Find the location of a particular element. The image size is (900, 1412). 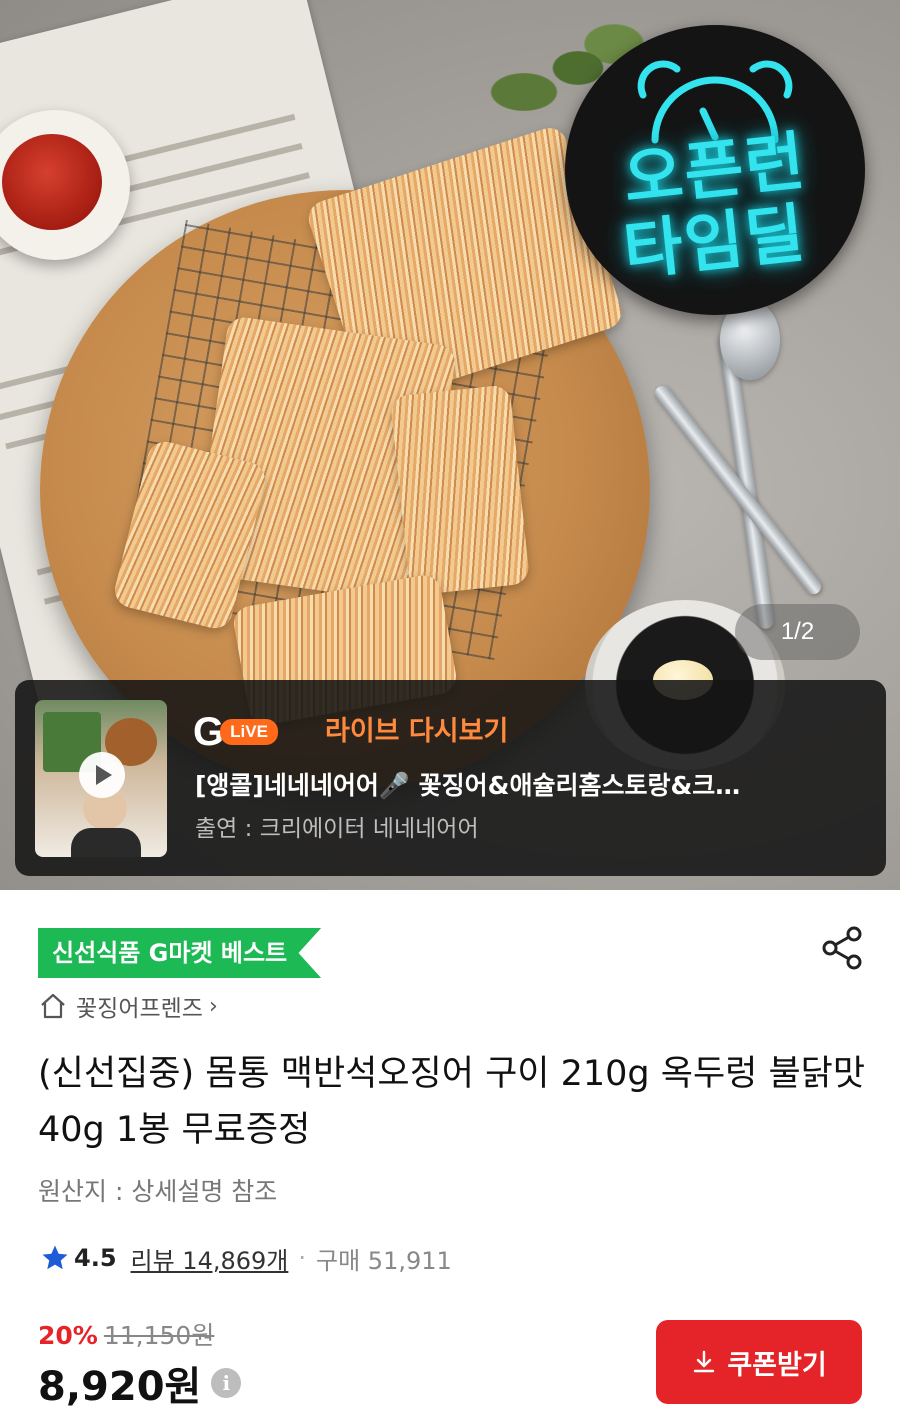

image-page-indicator: 1/2 is located at coordinates (797, 632).